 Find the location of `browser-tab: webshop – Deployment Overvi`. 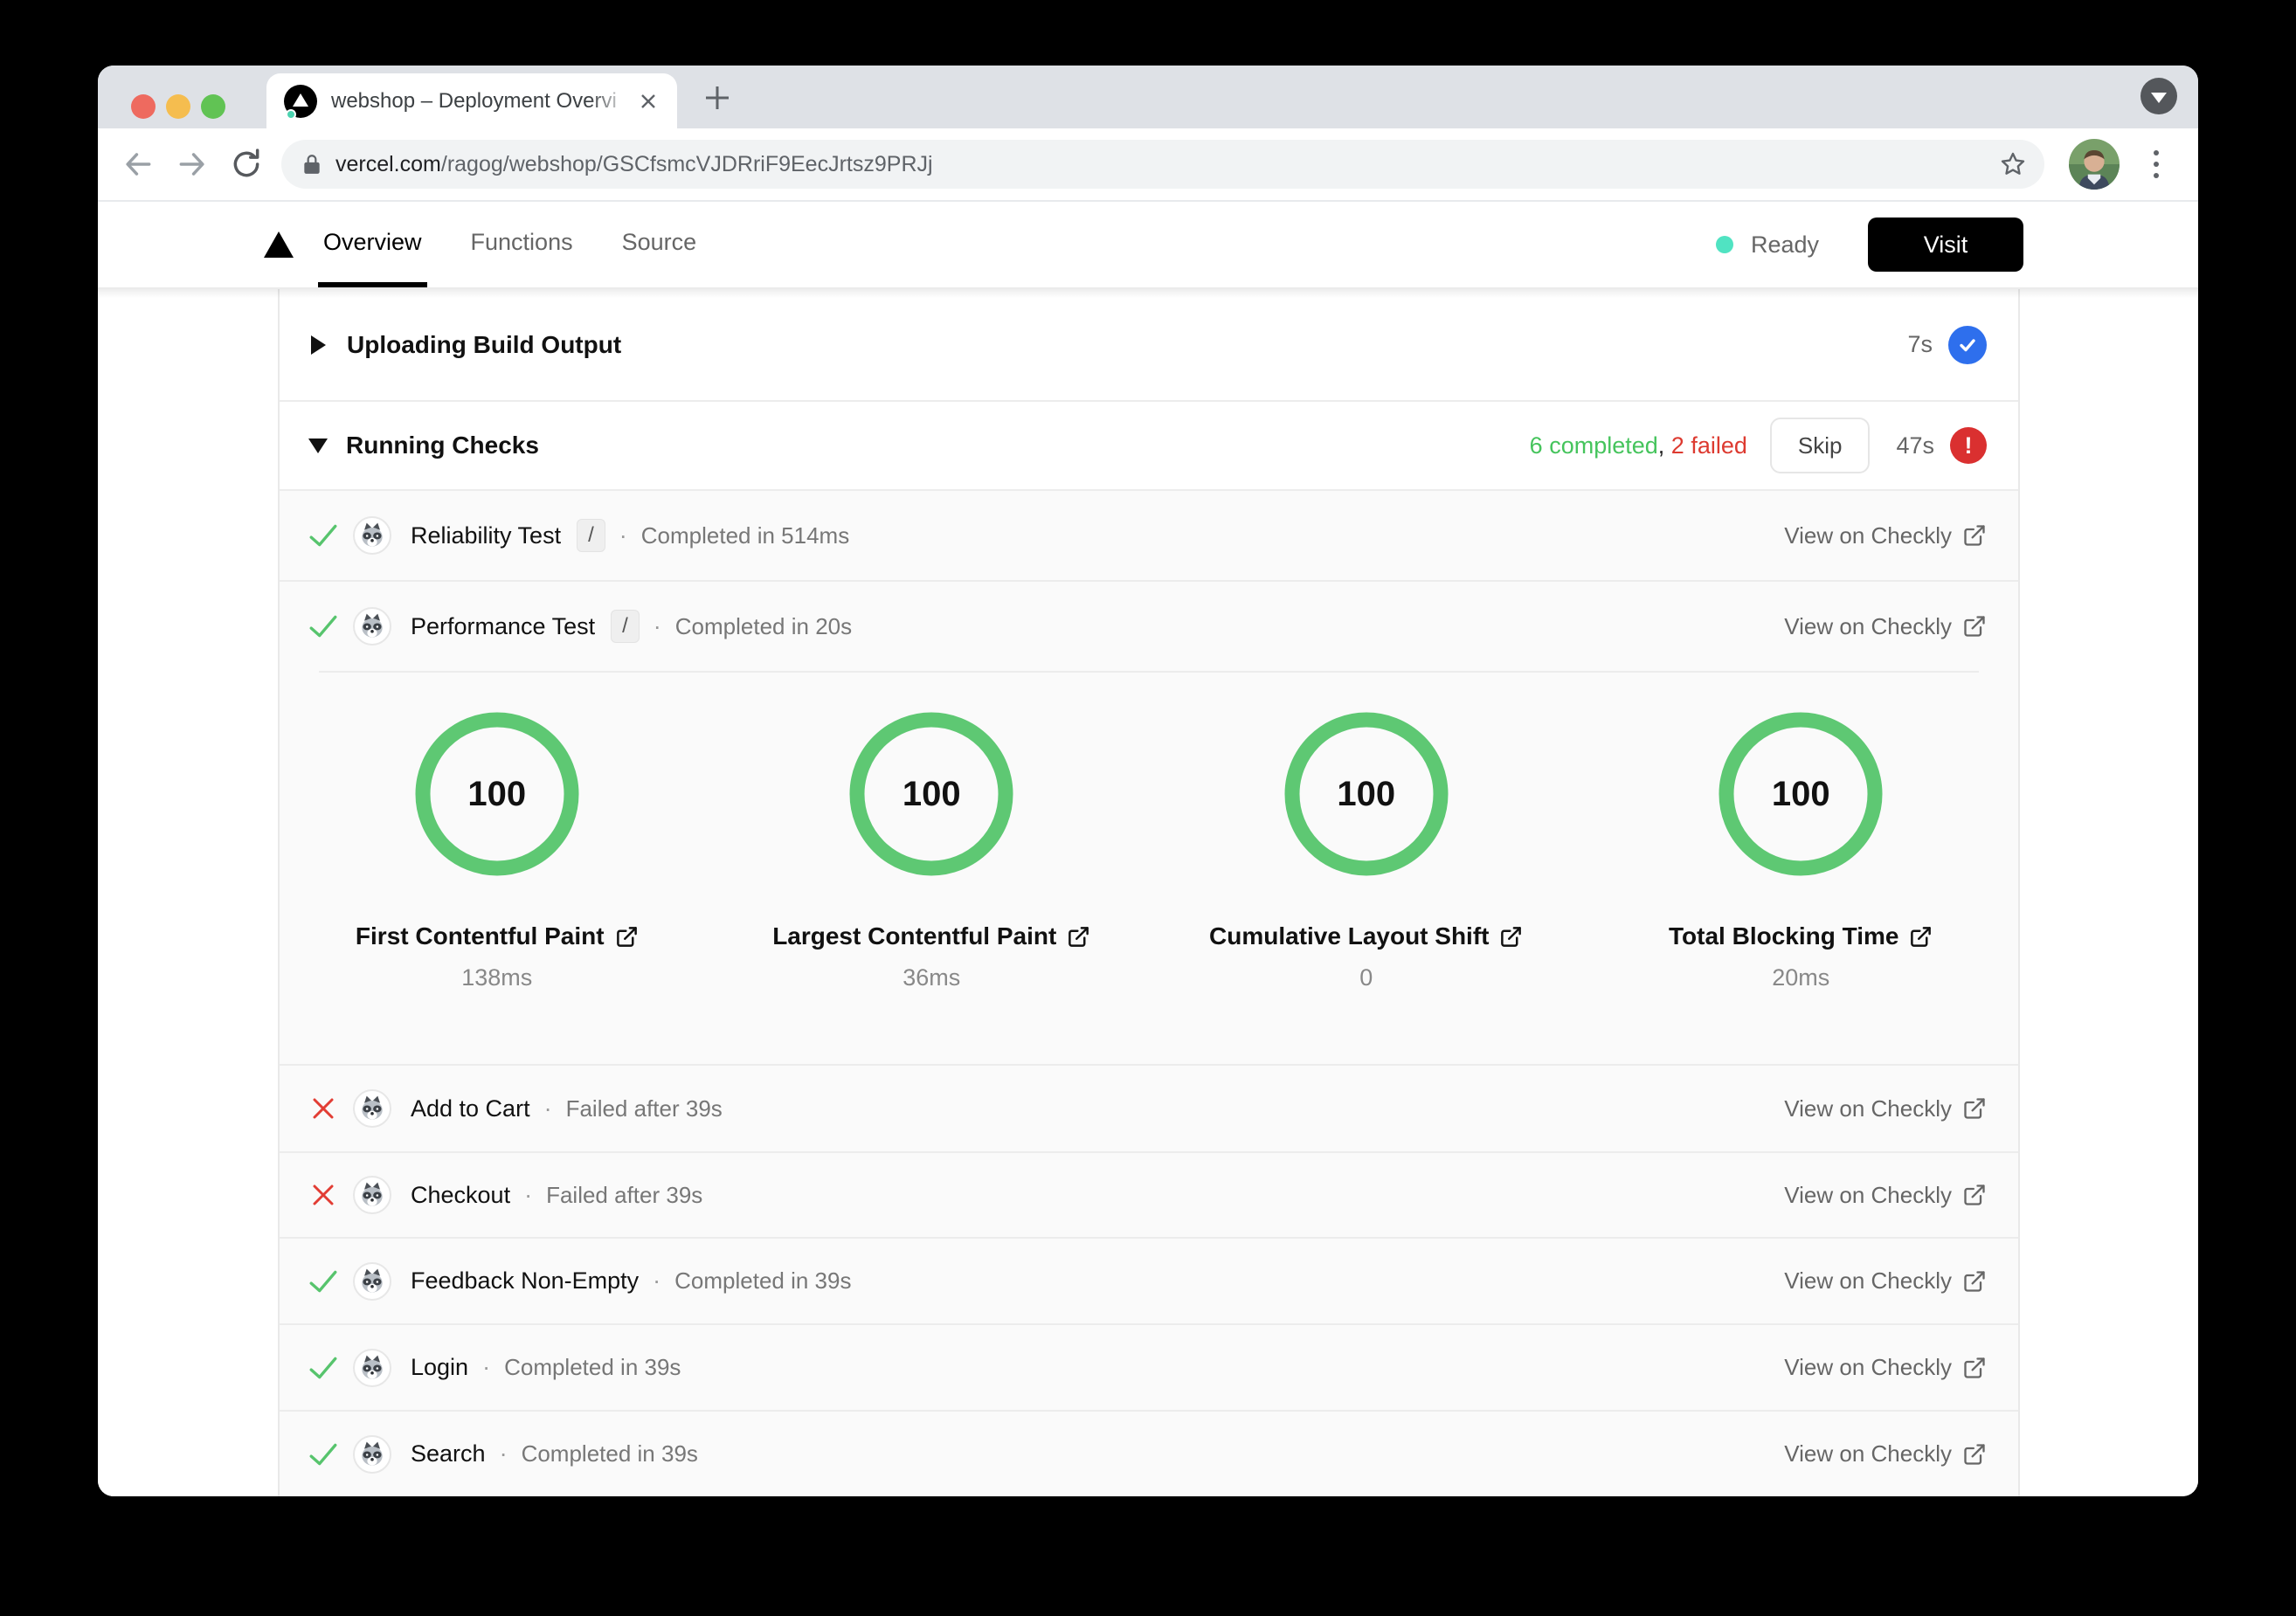

browser-tab: webshop – Deployment Overvi is located at coordinates (471, 100).